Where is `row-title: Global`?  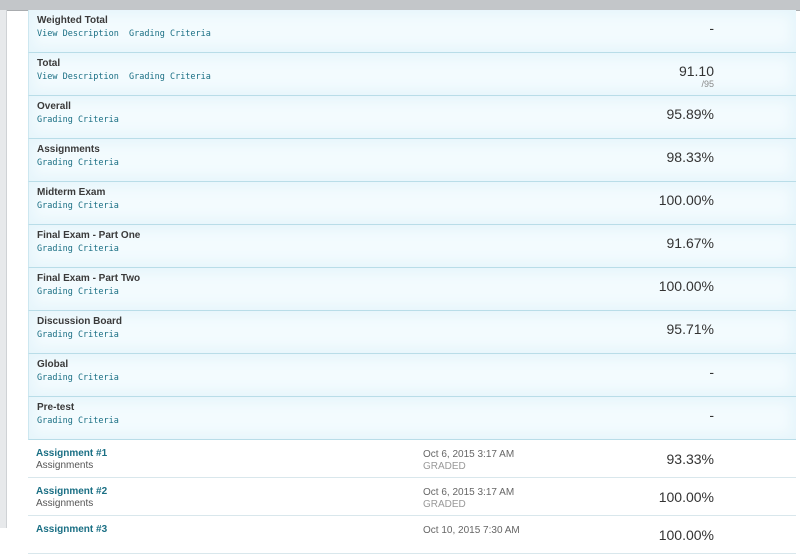 row-title: Global is located at coordinates (53, 364).